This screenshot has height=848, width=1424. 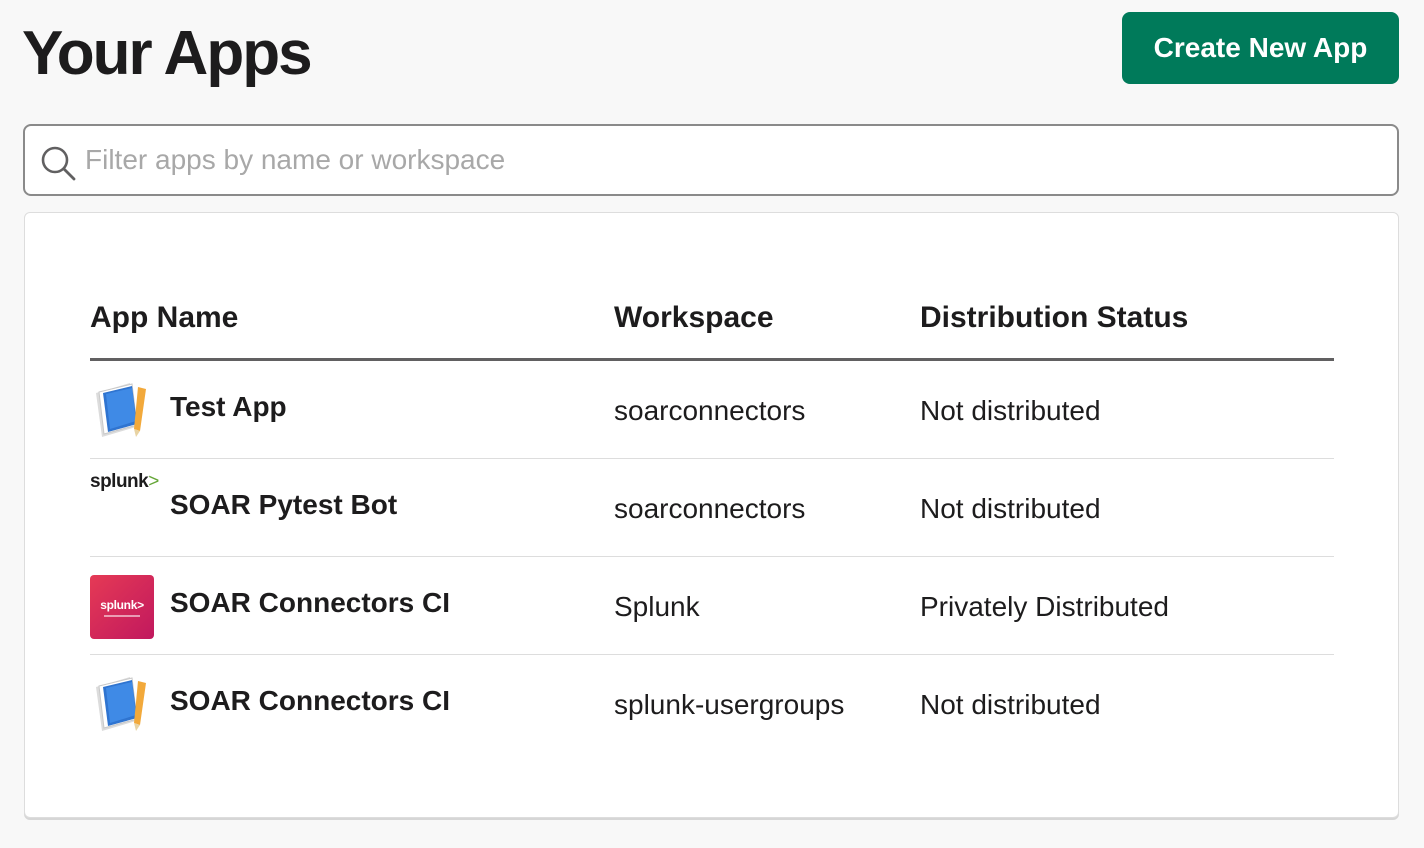 What do you see at coordinates (694, 317) in the screenshot?
I see `column-header-workspace: Workspace` at bounding box center [694, 317].